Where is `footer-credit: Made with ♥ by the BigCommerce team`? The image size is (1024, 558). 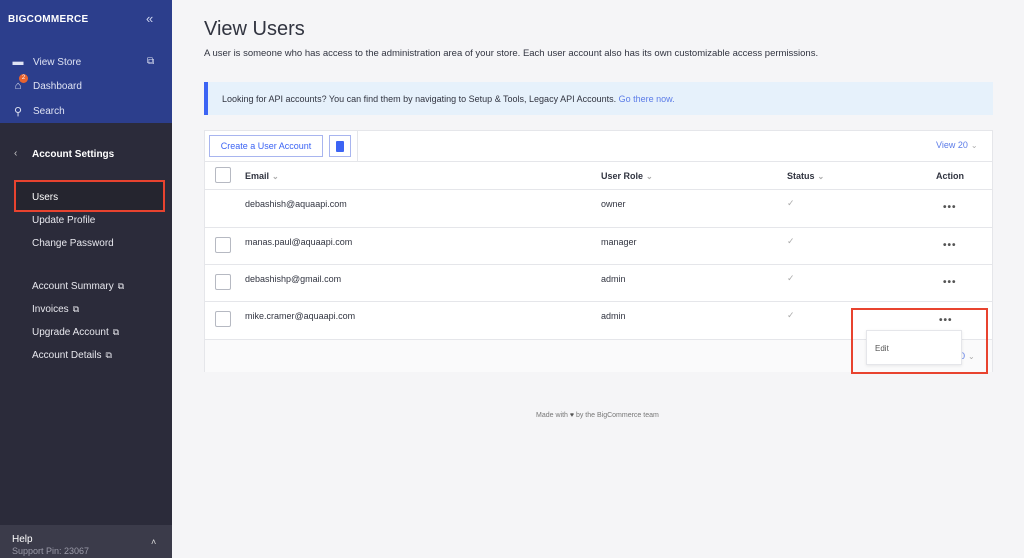 footer-credit: Made with ♥ by the BigCommerce team is located at coordinates (597, 415).